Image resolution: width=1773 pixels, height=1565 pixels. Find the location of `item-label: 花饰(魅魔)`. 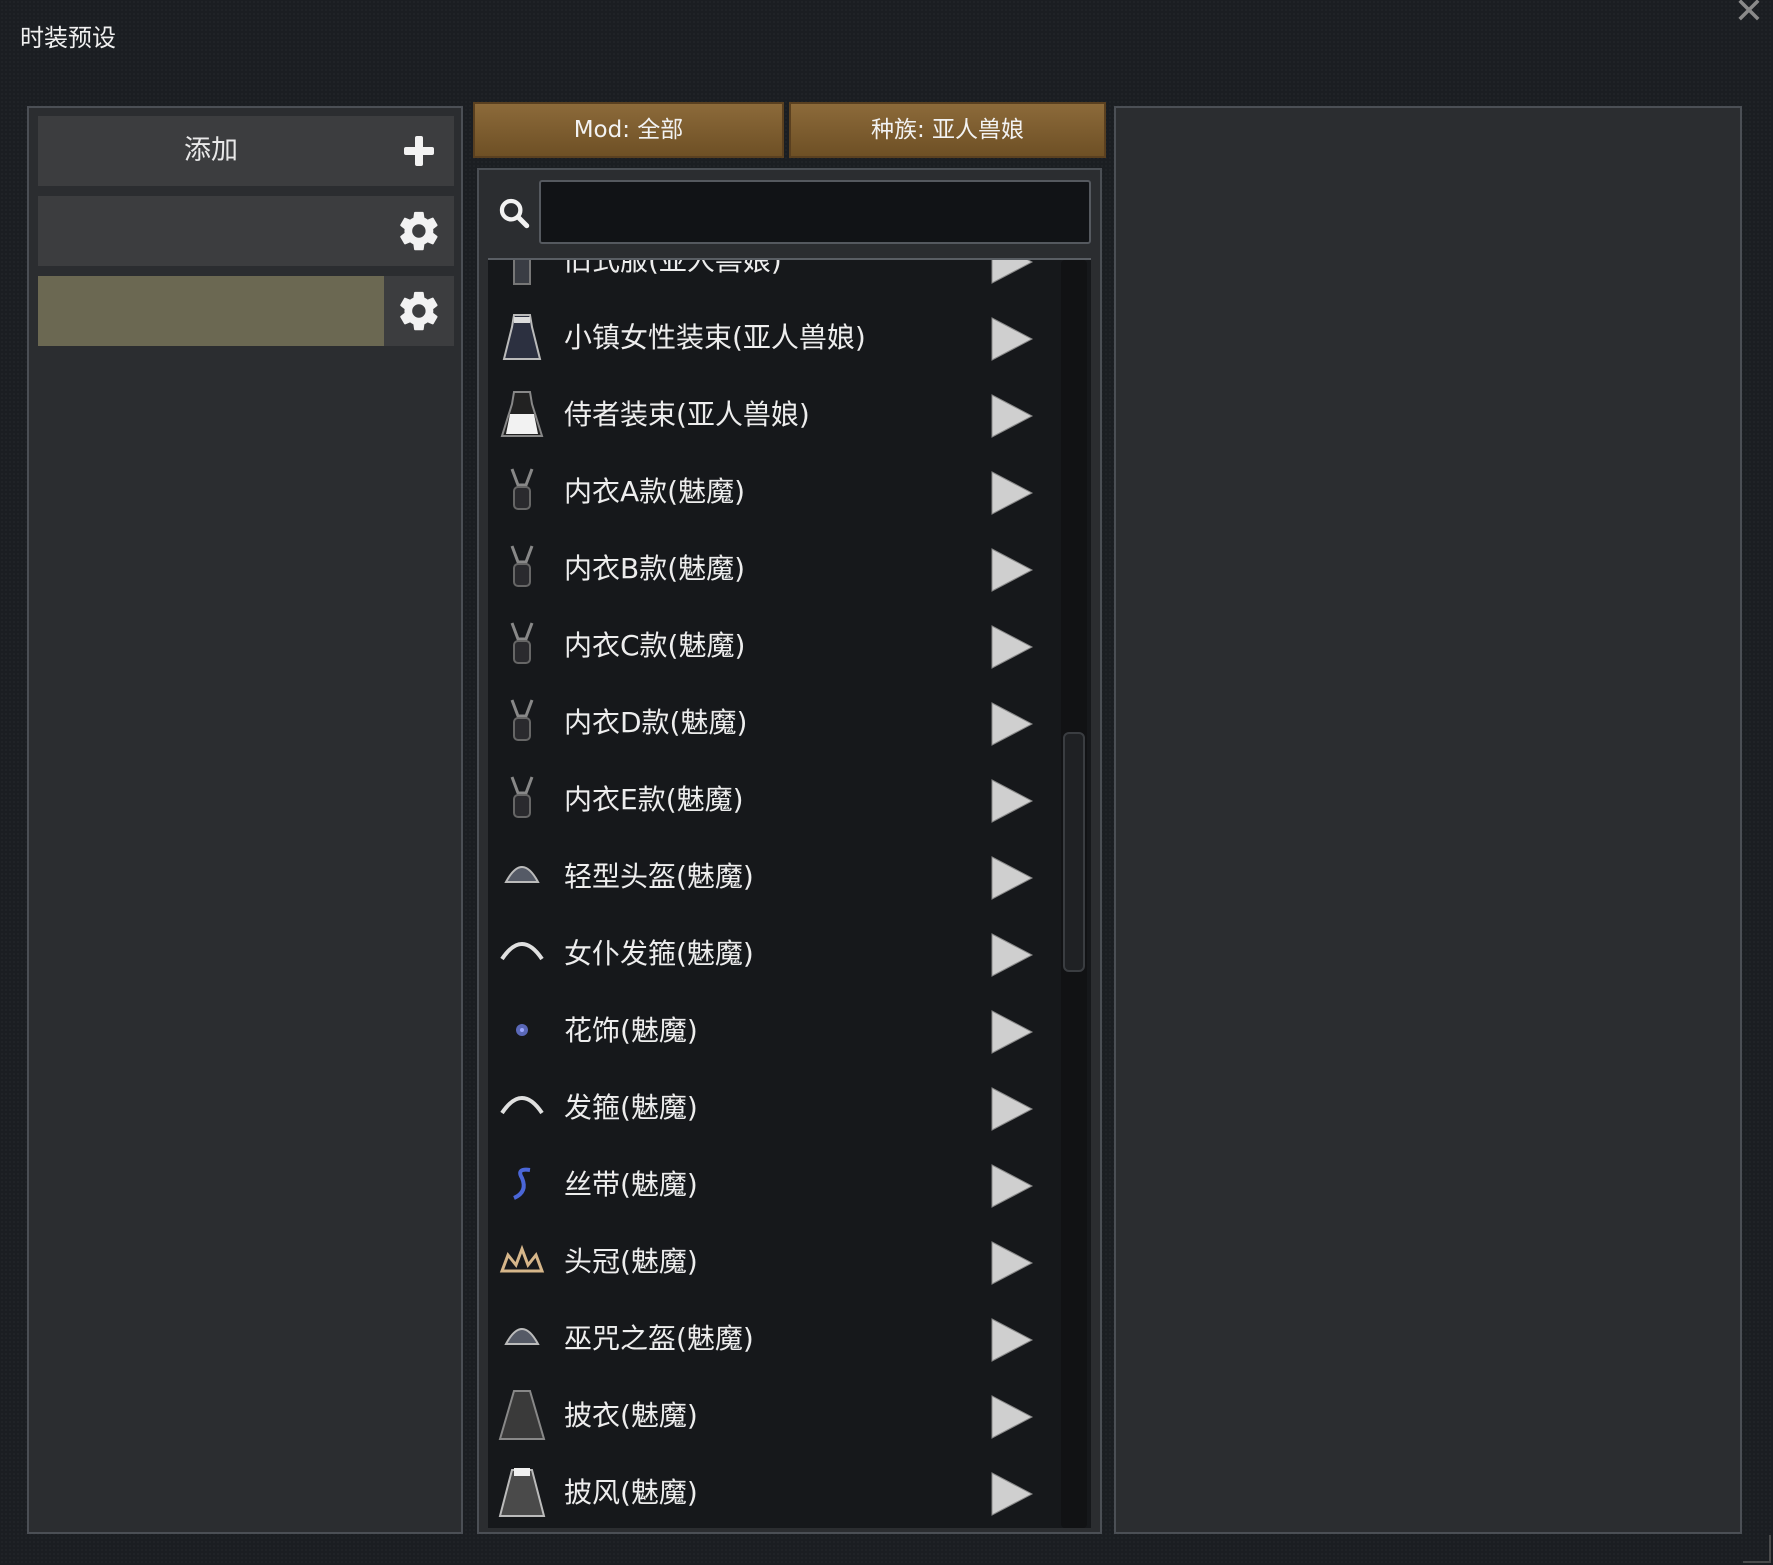

item-label: 花饰(魅魔) is located at coordinates (631, 1030).